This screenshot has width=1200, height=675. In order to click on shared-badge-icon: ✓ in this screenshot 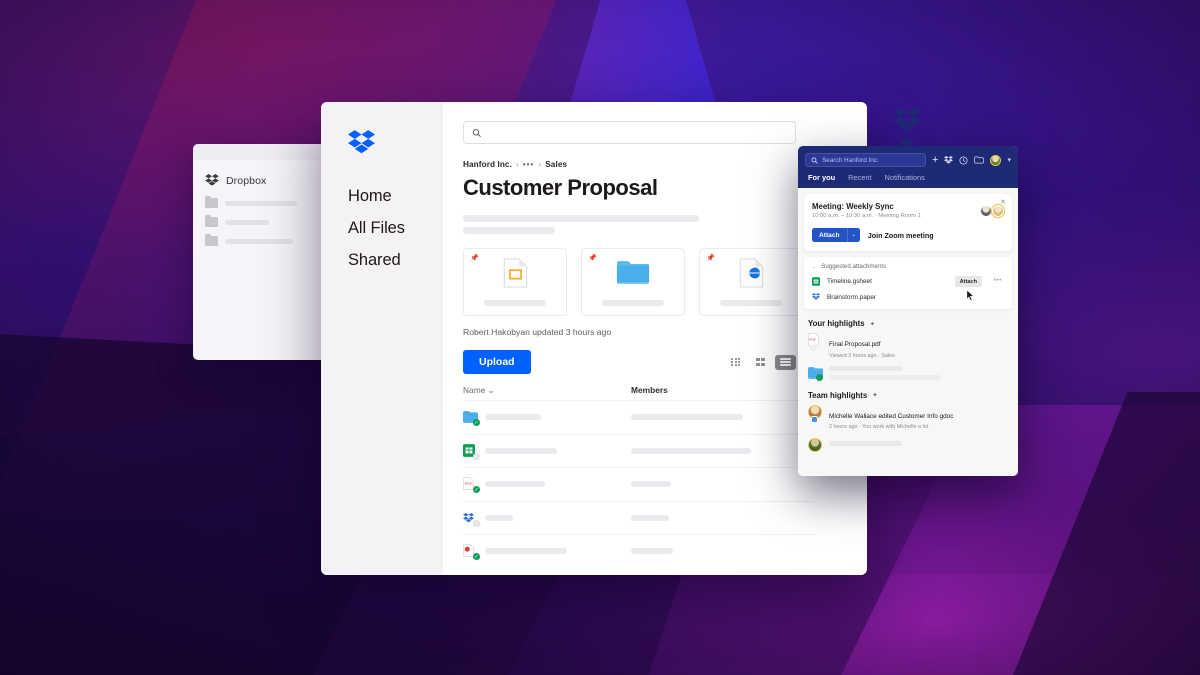, I will do `click(476, 490)`.